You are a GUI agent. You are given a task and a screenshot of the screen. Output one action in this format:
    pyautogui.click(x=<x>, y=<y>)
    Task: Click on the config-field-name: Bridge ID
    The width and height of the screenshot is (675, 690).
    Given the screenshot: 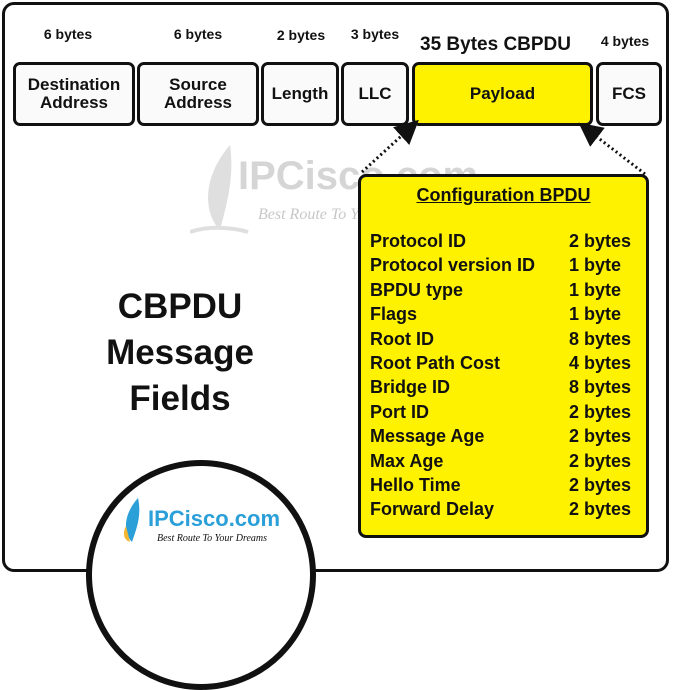 What is the action you would take?
    pyautogui.click(x=410, y=387)
    